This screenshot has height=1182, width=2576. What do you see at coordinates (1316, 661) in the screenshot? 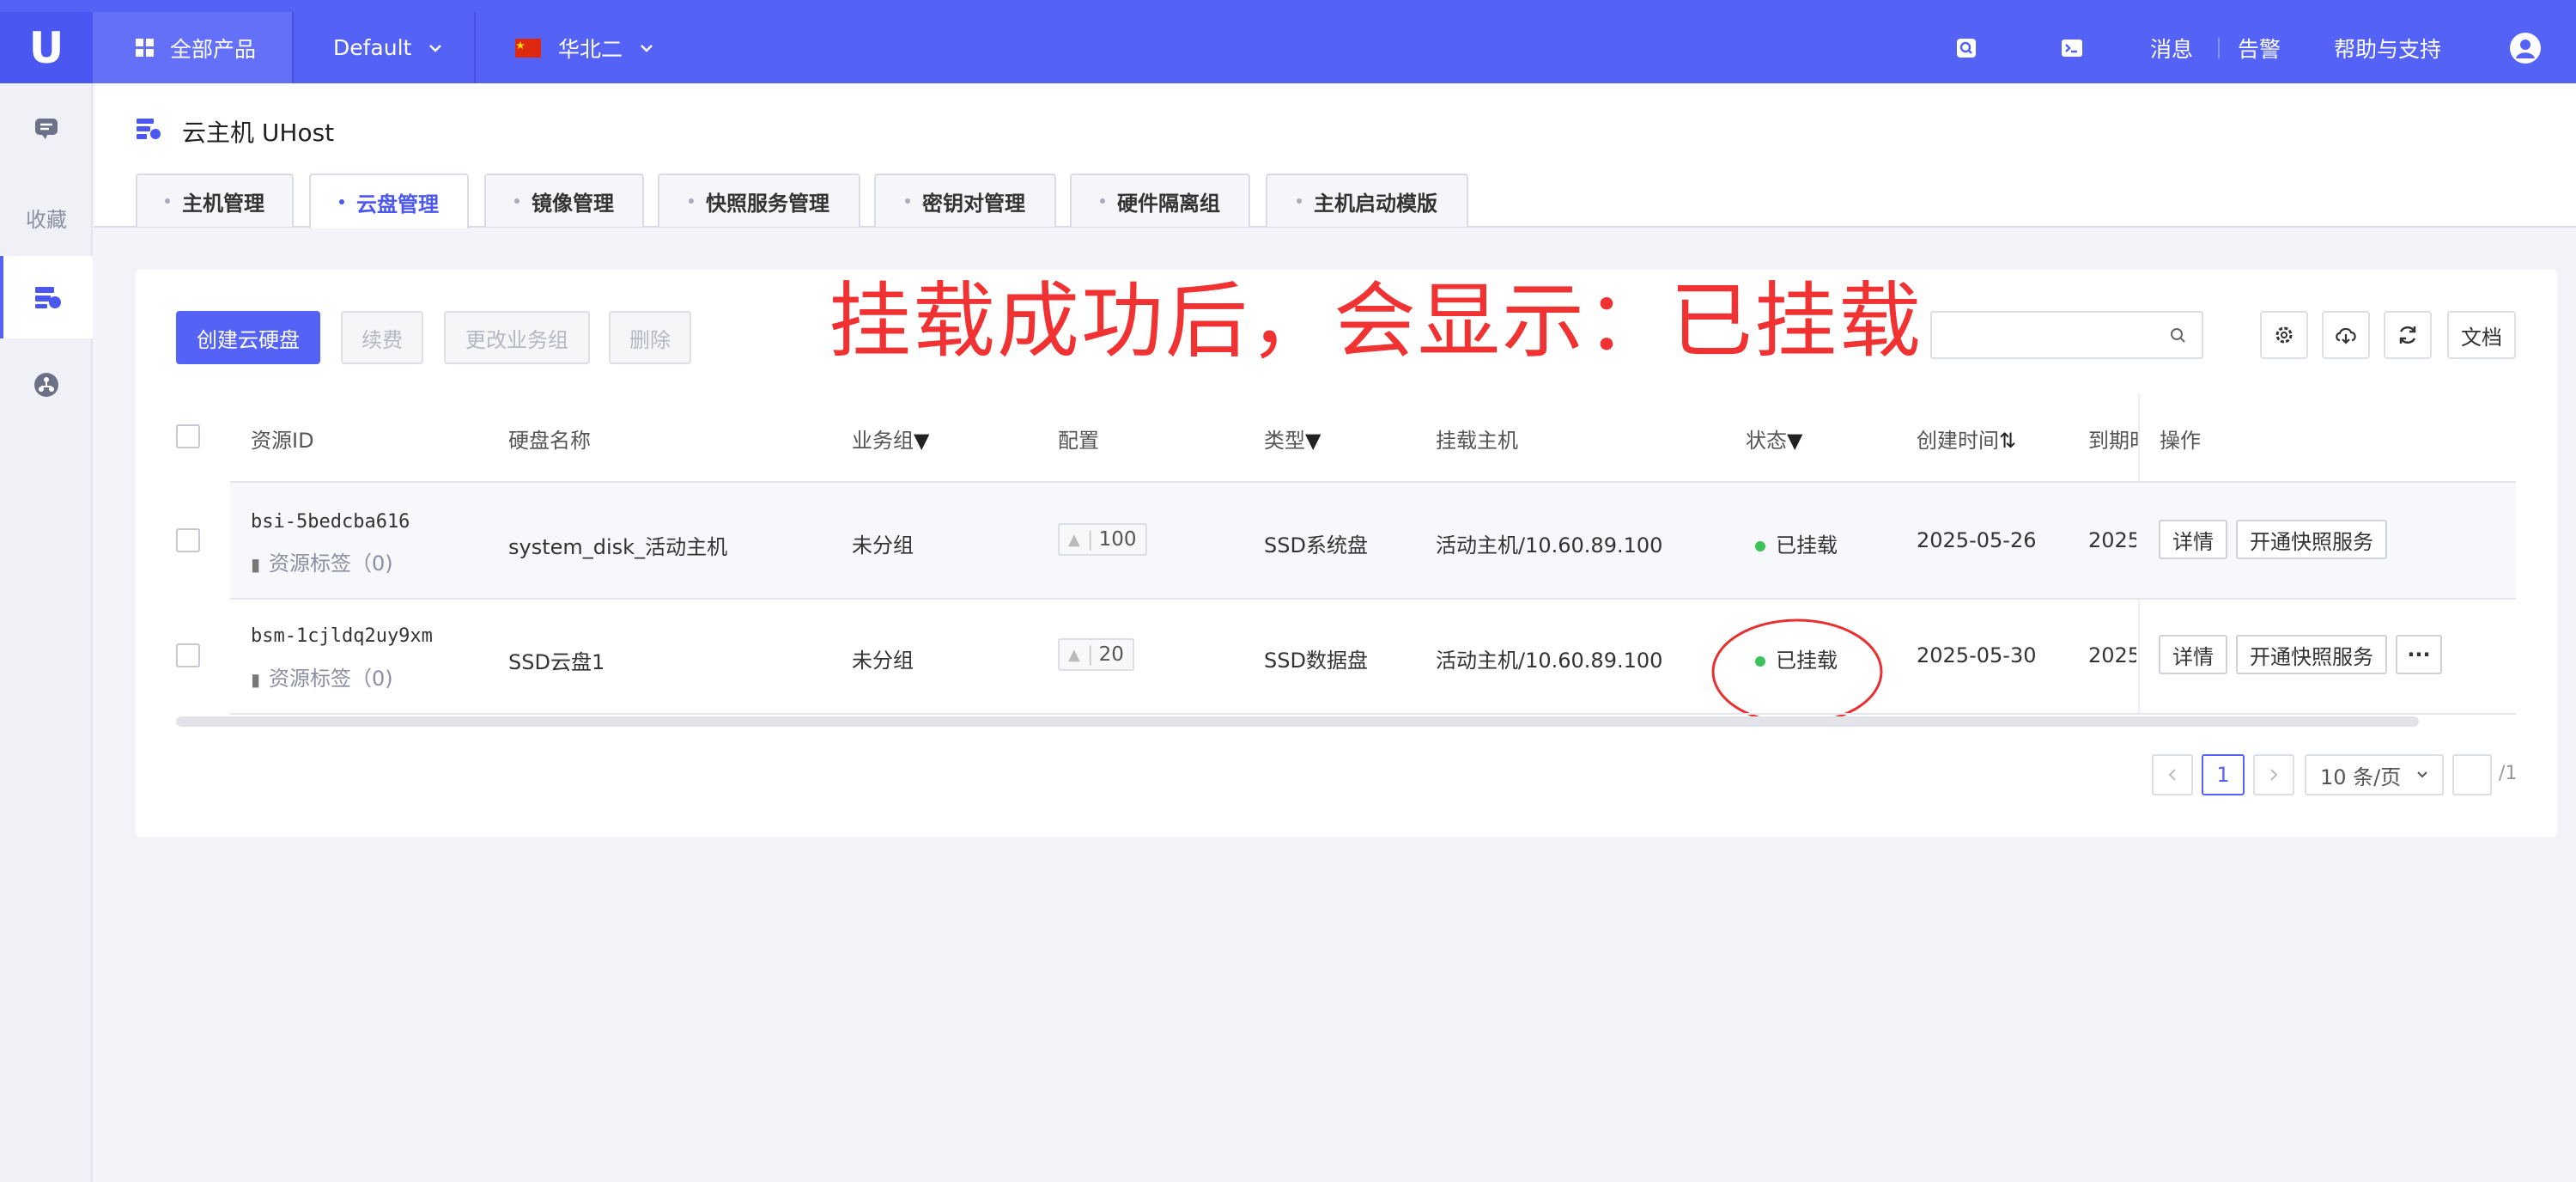
I see `disk-type: SSD数据盘` at bounding box center [1316, 661].